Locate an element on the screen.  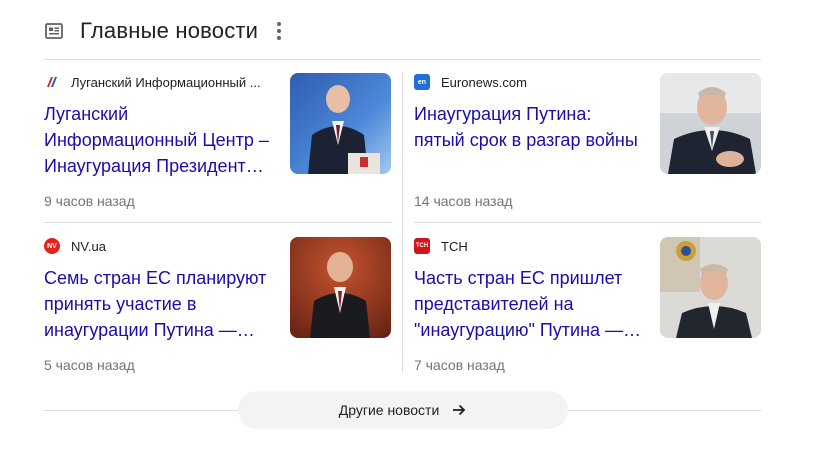
euronews-favicon-icon: en is located at coordinates (422, 82).